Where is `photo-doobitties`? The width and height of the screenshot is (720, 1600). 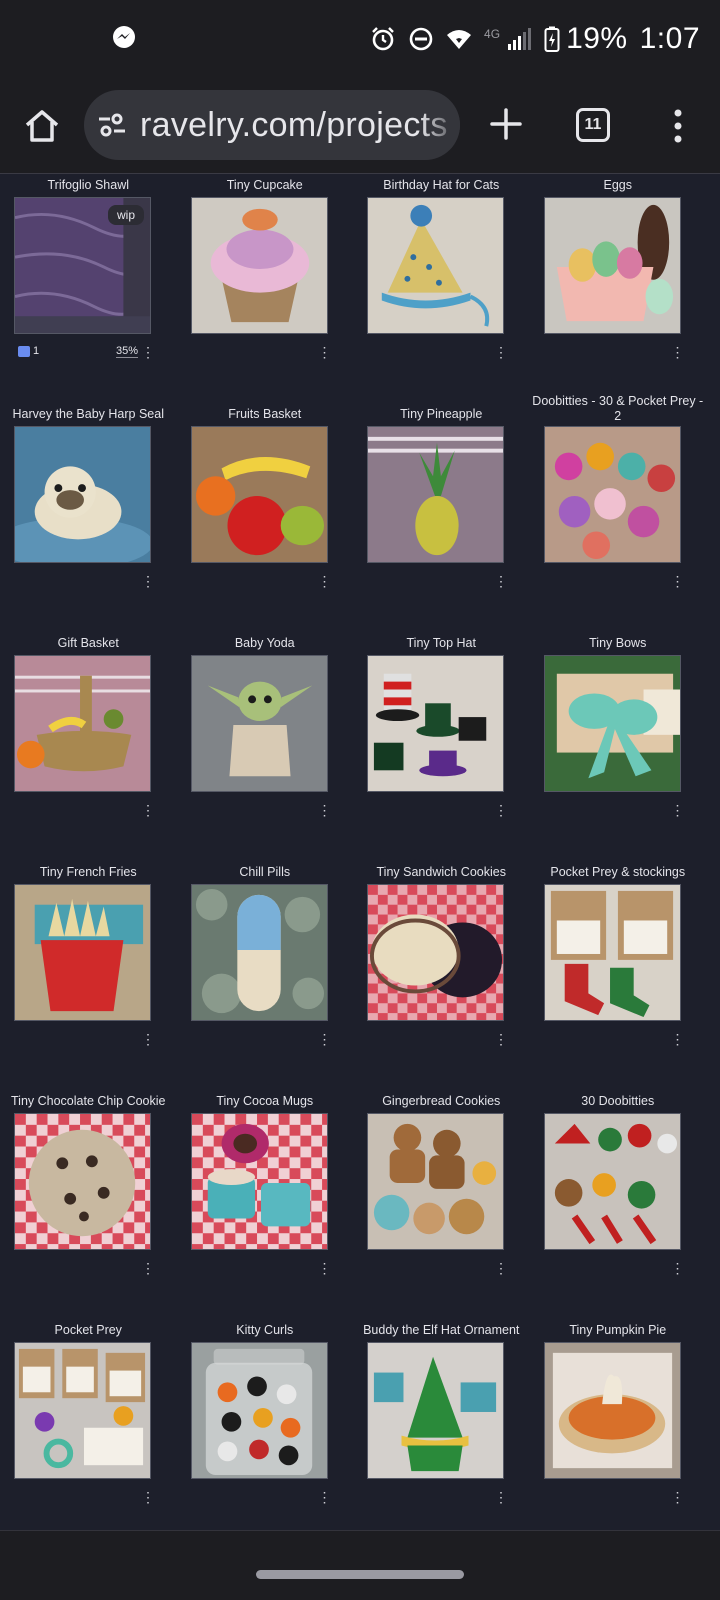 photo-doobitties is located at coordinates (612, 494).